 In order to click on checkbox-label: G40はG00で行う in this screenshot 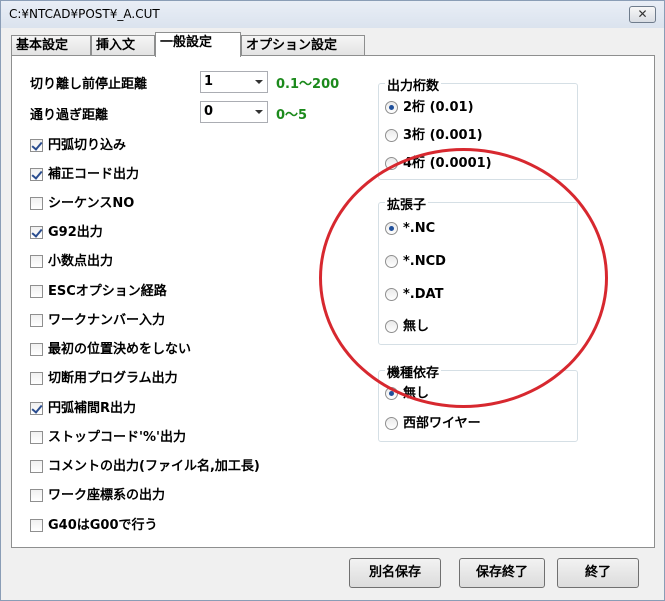, I will do `click(103, 525)`.